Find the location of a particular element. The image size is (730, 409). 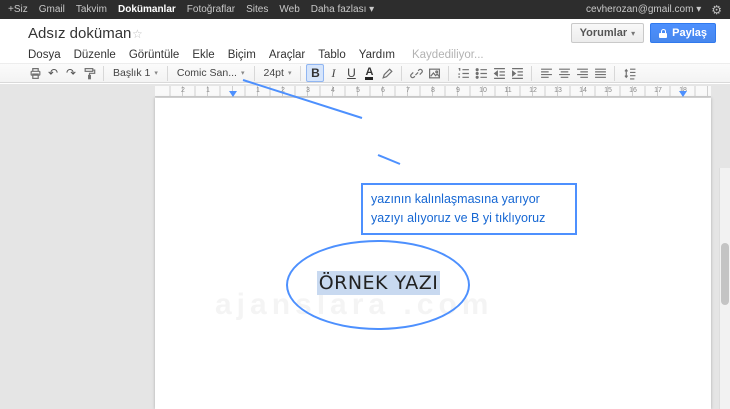

document-title: Adsız doküman is located at coordinates (79, 33).